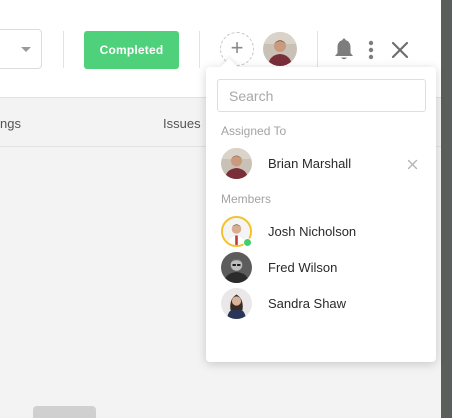 The image size is (452, 418). What do you see at coordinates (310, 163) in the screenshot?
I see `member-name: Brian Marshall` at bounding box center [310, 163].